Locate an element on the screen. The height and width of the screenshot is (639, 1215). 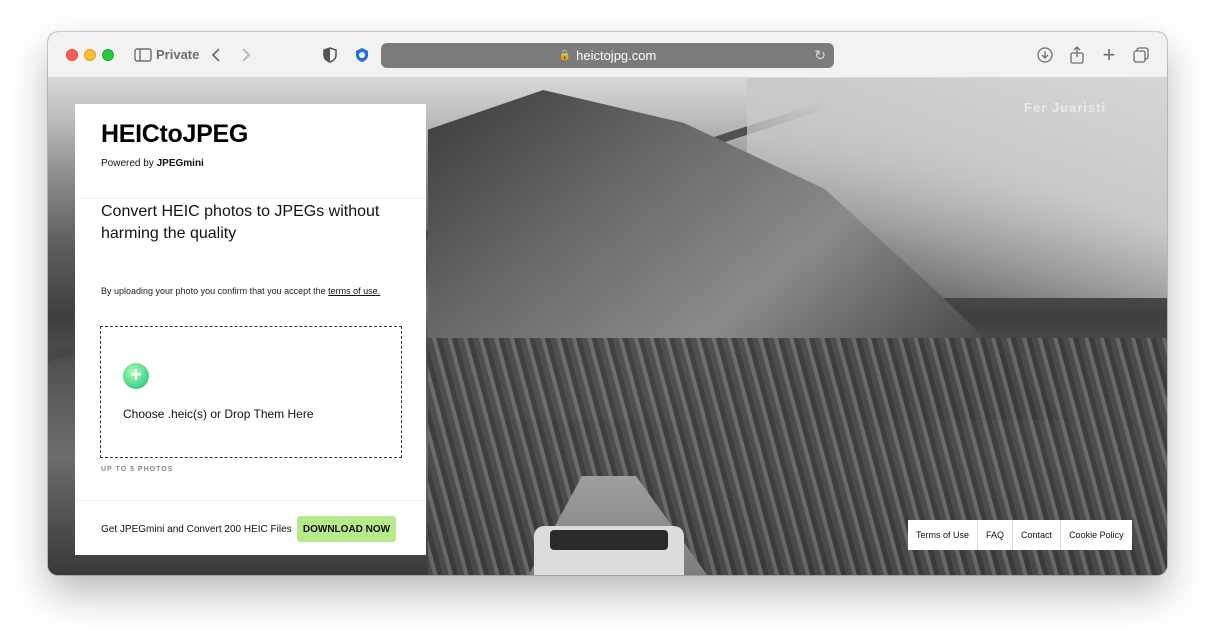
share-icon is located at coordinates (1077, 55).